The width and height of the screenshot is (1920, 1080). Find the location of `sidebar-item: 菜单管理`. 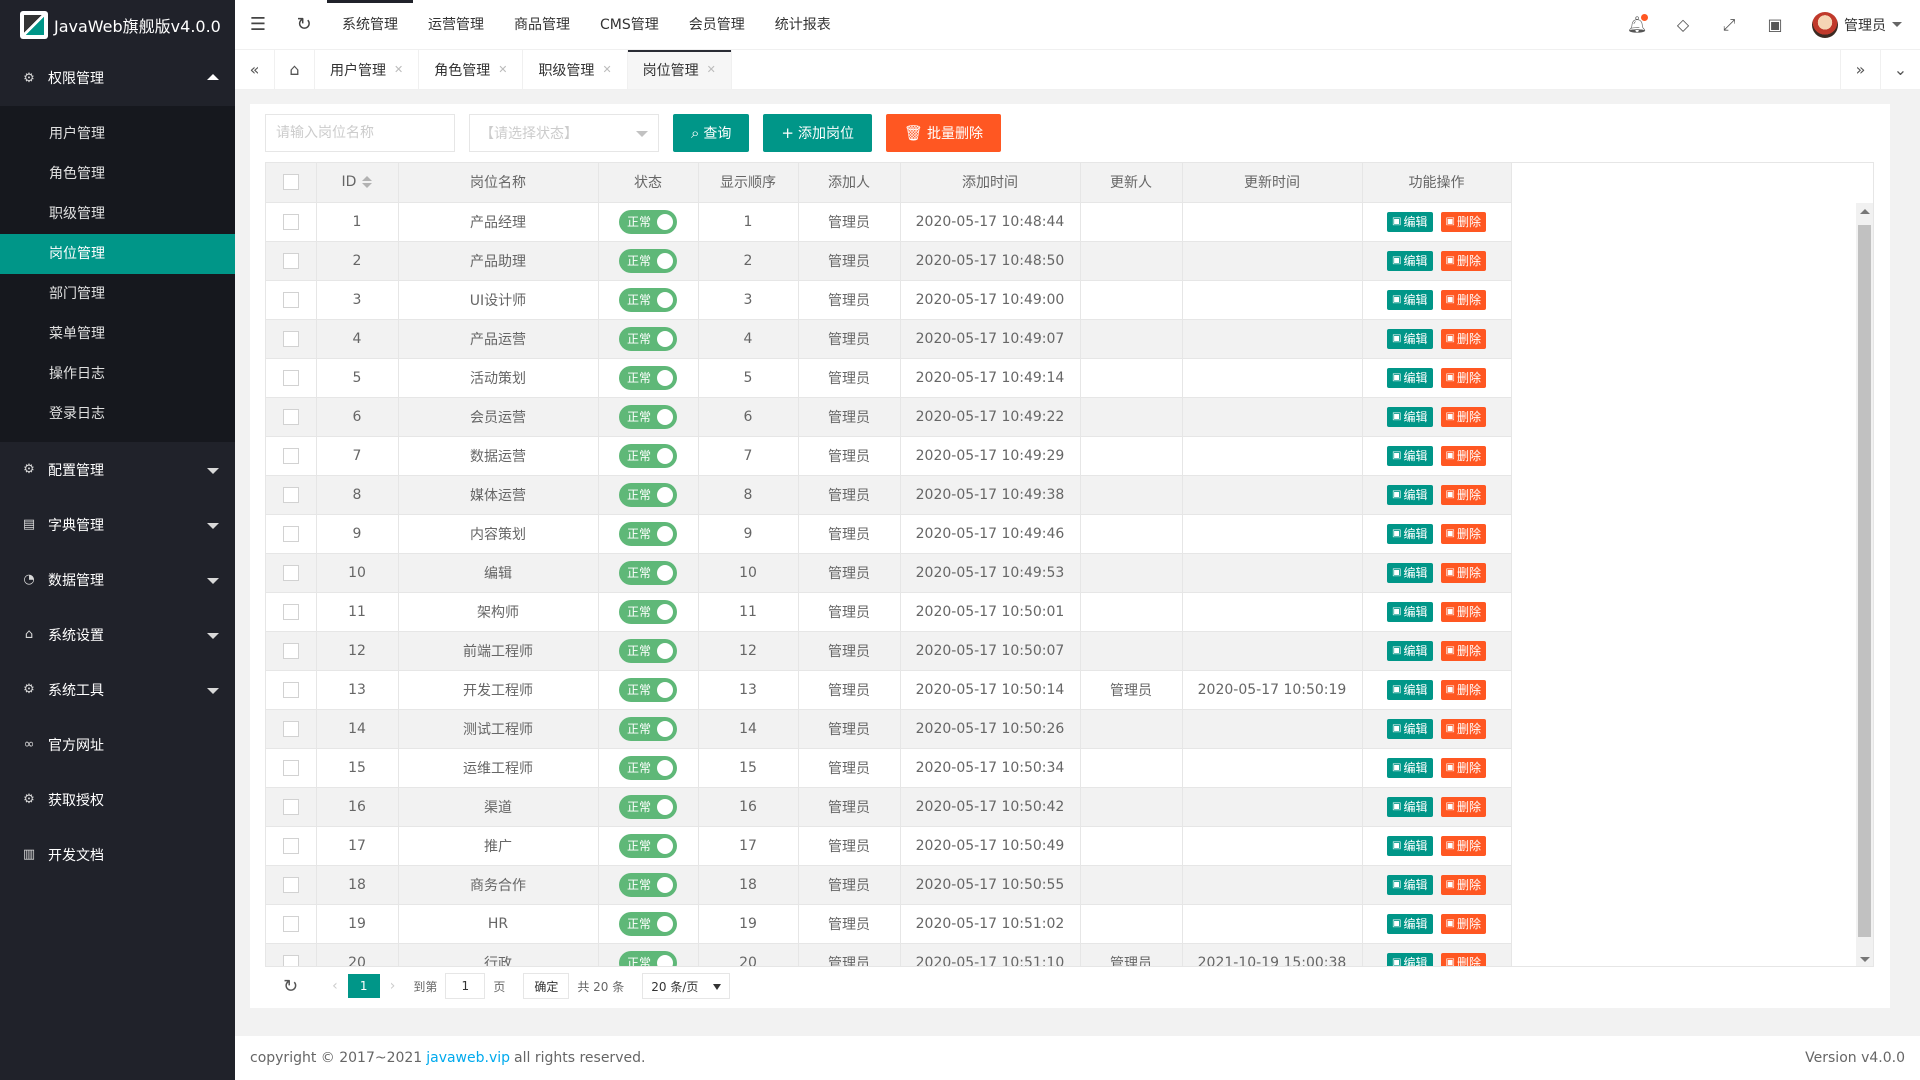

sidebar-item: 菜单管理 is located at coordinates (117, 334).